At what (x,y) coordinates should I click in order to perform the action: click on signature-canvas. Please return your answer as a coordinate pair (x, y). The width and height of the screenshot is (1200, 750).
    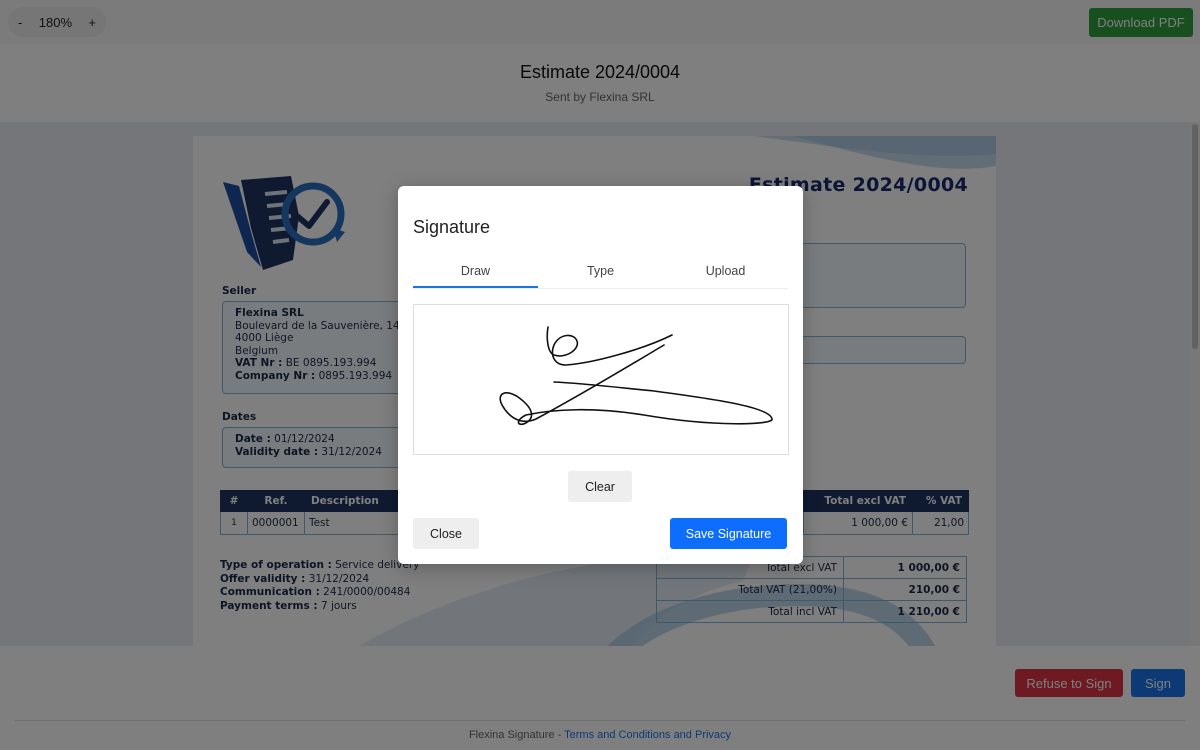
    Looking at the image, I should click on (601, 379).